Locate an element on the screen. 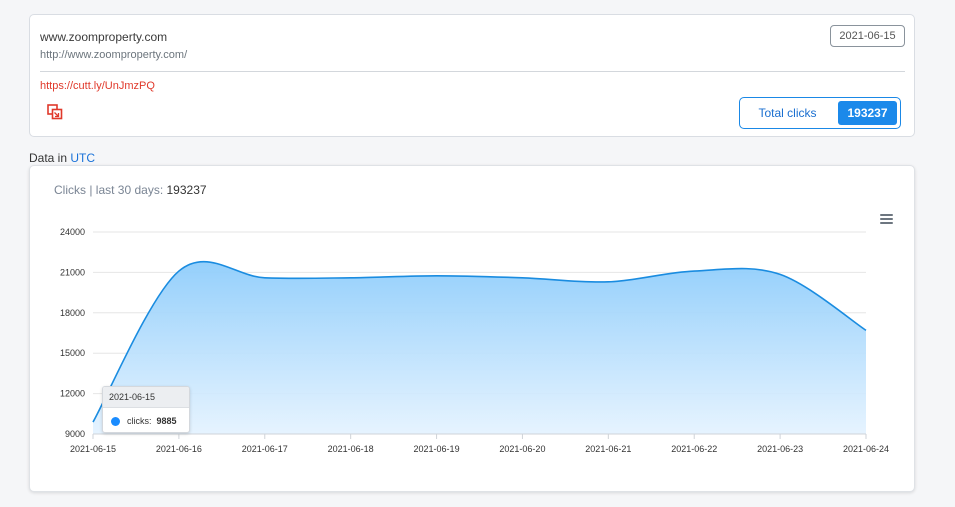  link-title: www.zoomproperty.com is located at coordinates (104, 37).